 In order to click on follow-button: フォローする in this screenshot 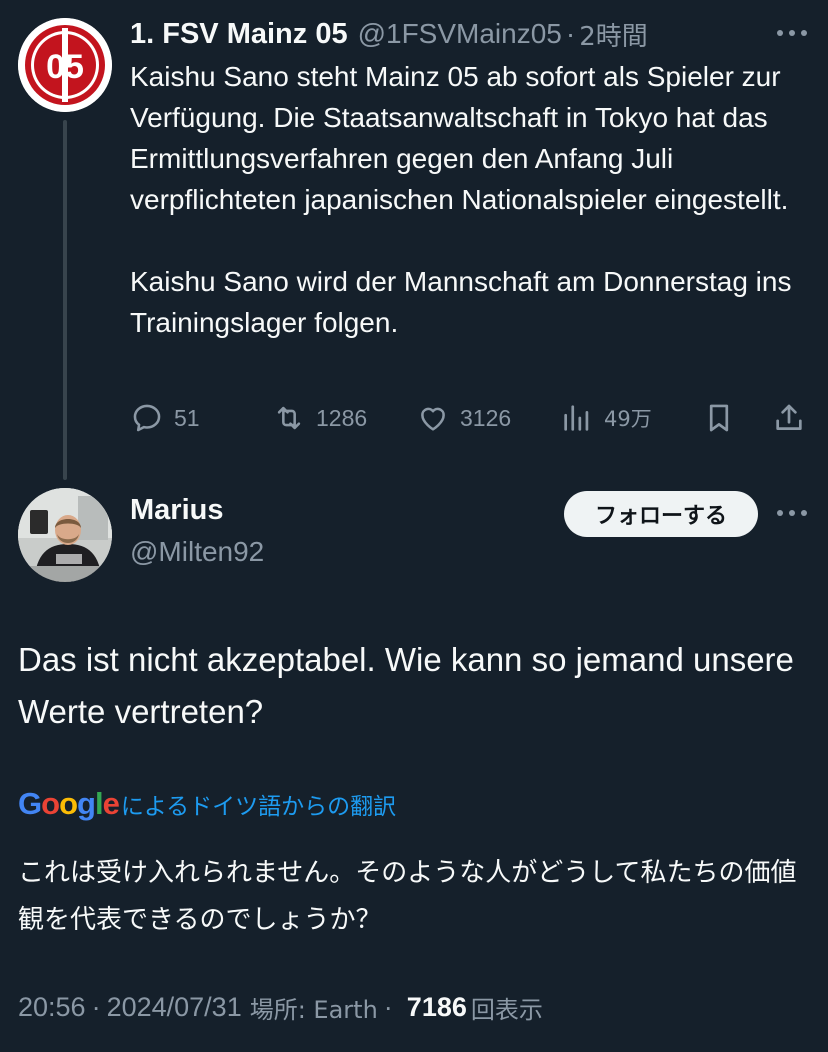, I will do `click(661, 514)`.